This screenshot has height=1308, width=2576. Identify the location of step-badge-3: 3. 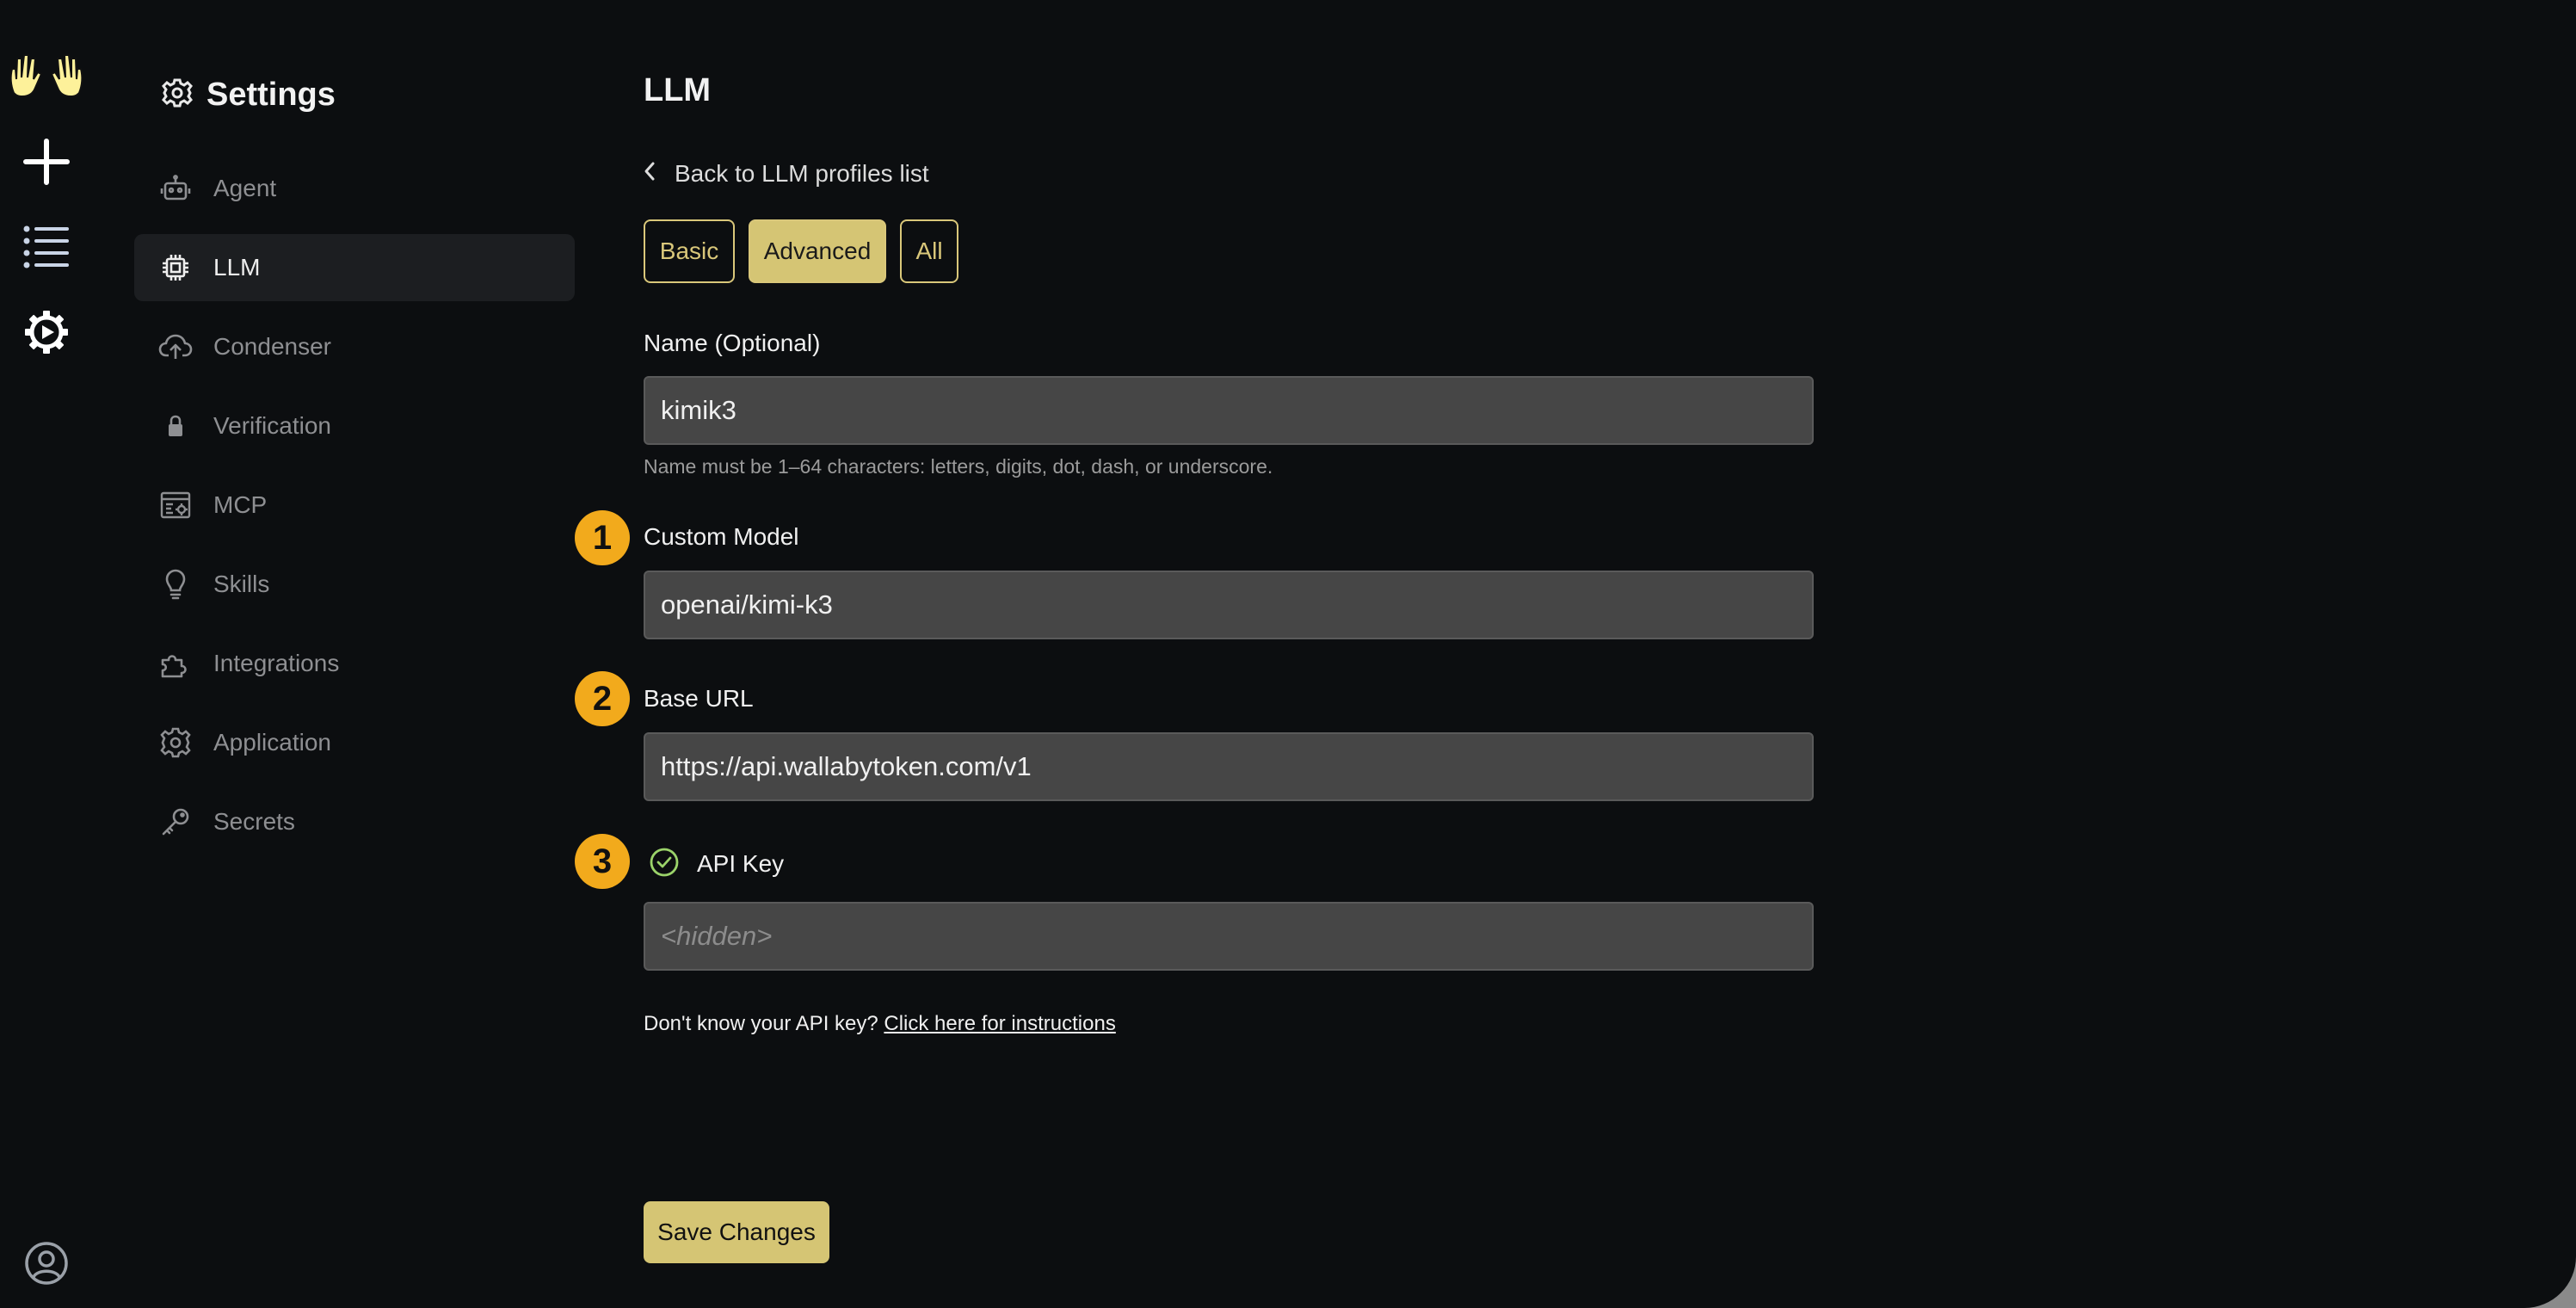
(603, 861).